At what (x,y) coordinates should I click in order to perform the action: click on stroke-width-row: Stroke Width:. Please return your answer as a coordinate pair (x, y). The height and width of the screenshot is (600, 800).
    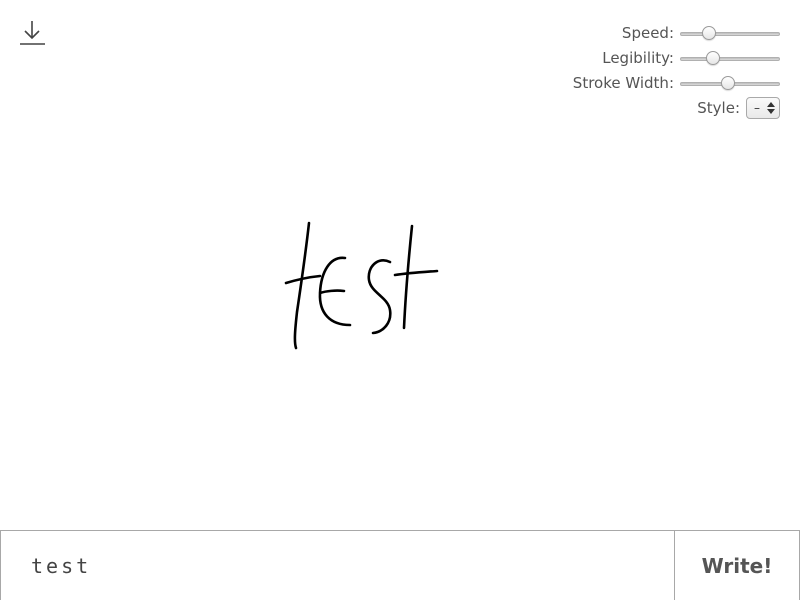
    Looking at the image, I should click on (630, 82).